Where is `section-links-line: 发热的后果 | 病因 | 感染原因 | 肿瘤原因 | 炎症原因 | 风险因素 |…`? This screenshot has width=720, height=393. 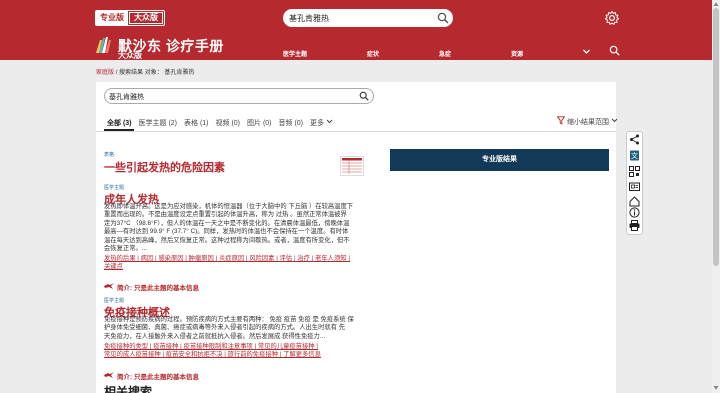 section-links-line: 发热的后果 | 病因 | 感染原因 | 肿瘤原因 | 炎症原因 | 风险因素 |… is located at coordinates (227, 259).